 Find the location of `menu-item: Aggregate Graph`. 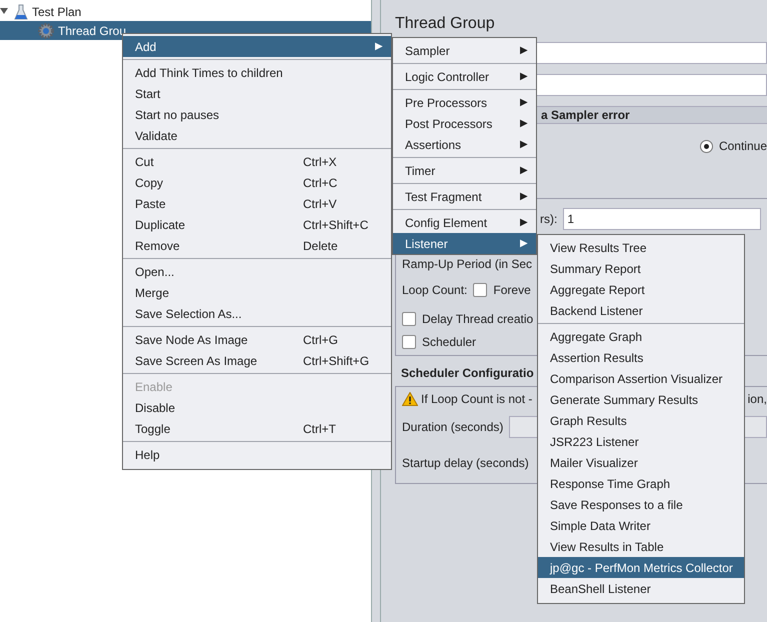

menu-item: Aggregate Graph is located at coordinates (641, 336).